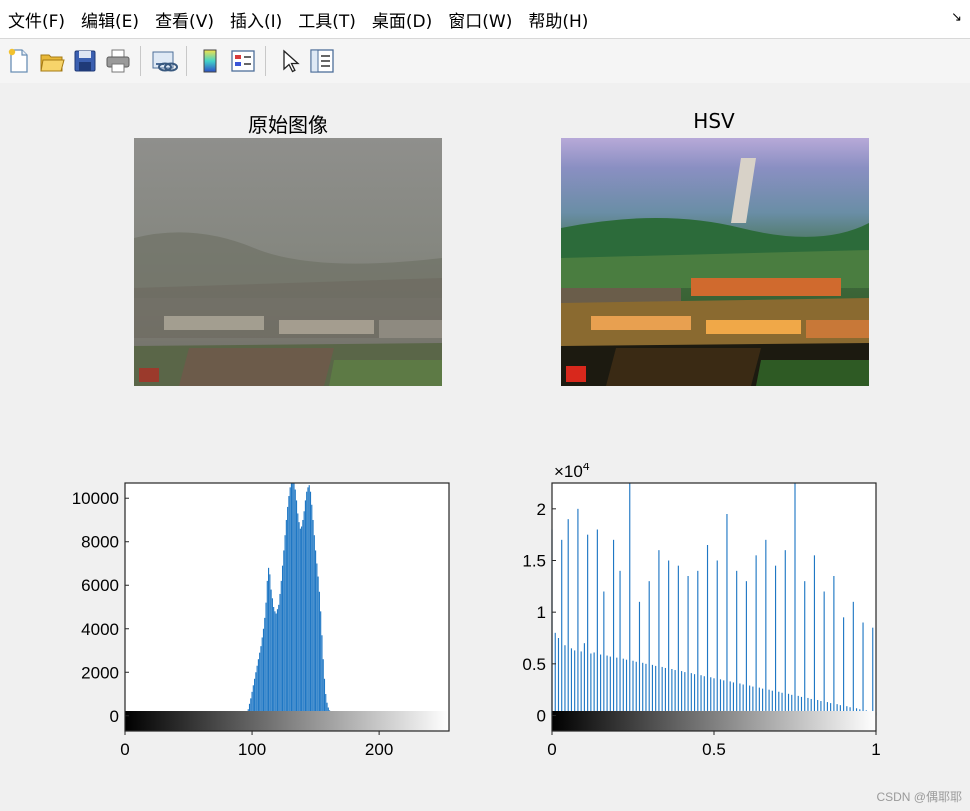  Describe the element at coordinates (558, 19) in the screenshot. I see `menu-help: 帮助(H)` at that location.